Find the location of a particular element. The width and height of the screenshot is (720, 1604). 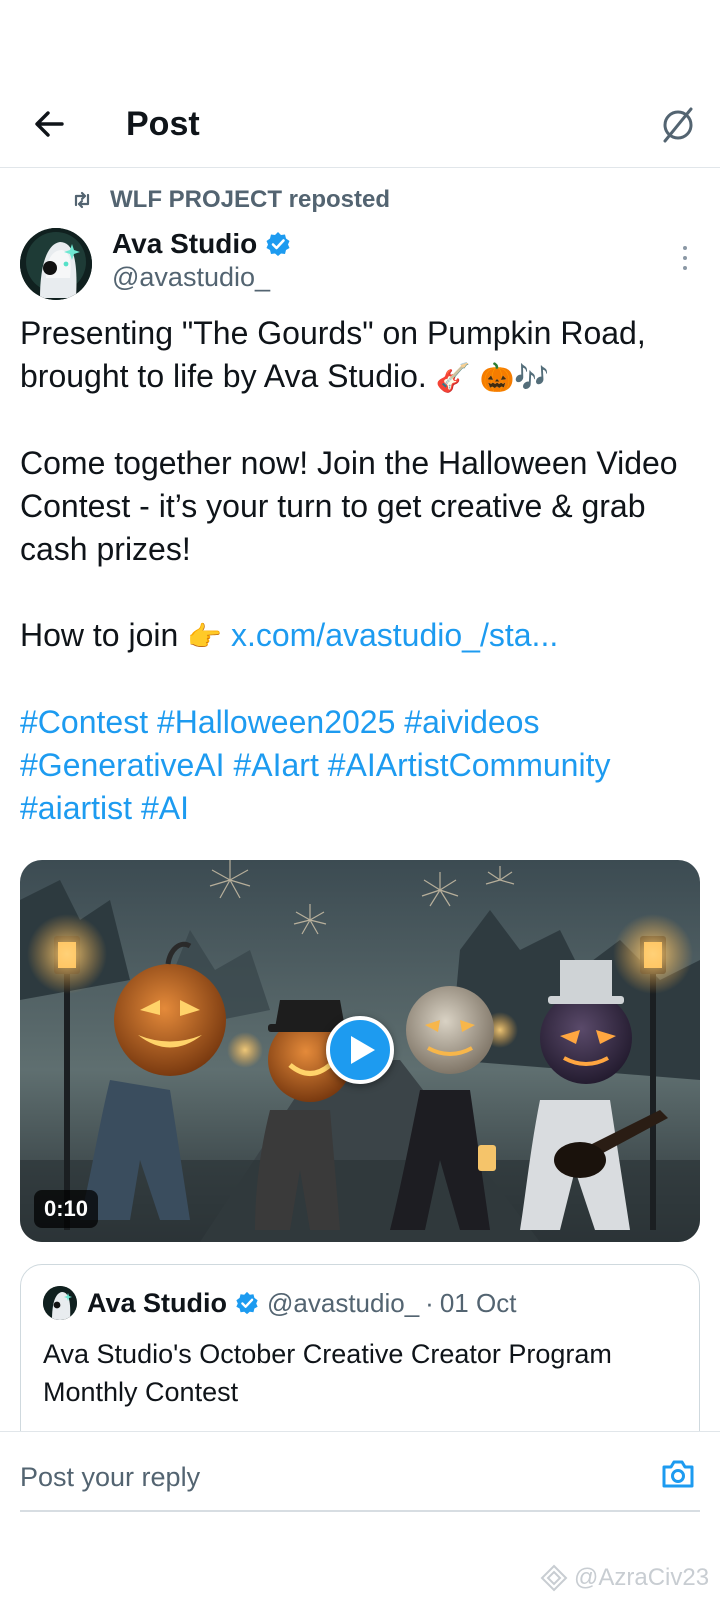

repost-icon is located at coordinates (82, 200).